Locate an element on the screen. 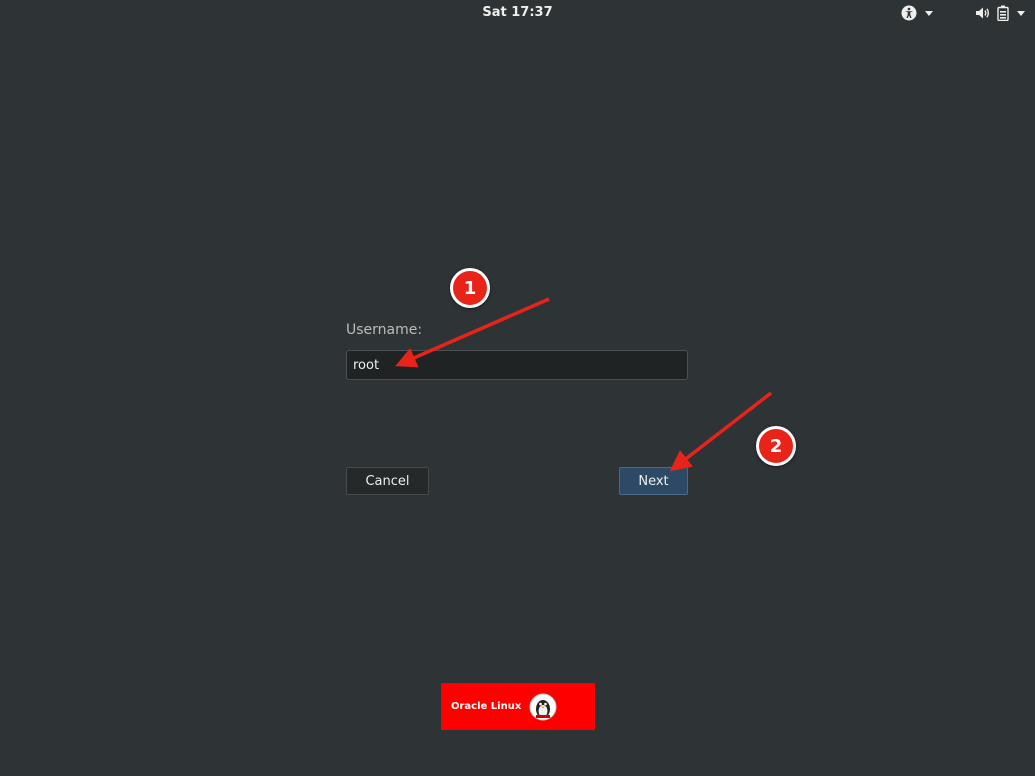 The height and width of the screenshot is (776, 1035). accessibility-menu is located at coordinates (917, 13).